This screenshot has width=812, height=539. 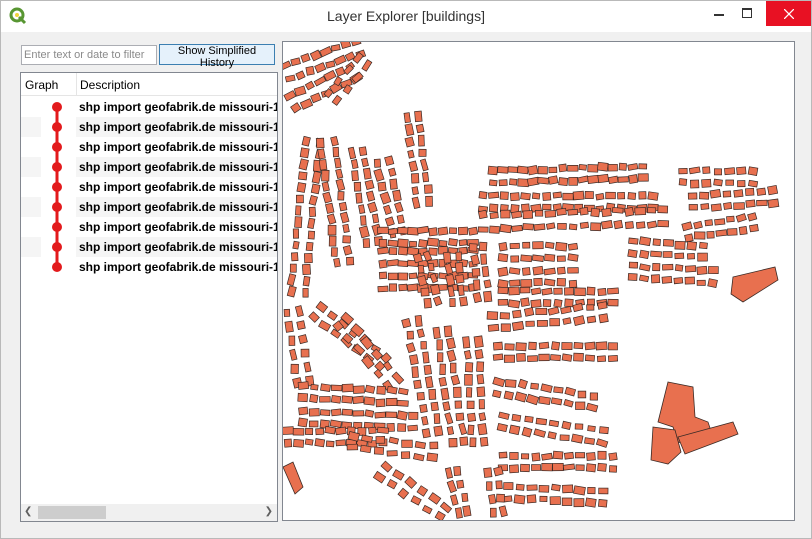 What do you see at coordinates (72, 512) in the screenshot?
I see `scrollbar-thumb` at bounding box center [72, 512].